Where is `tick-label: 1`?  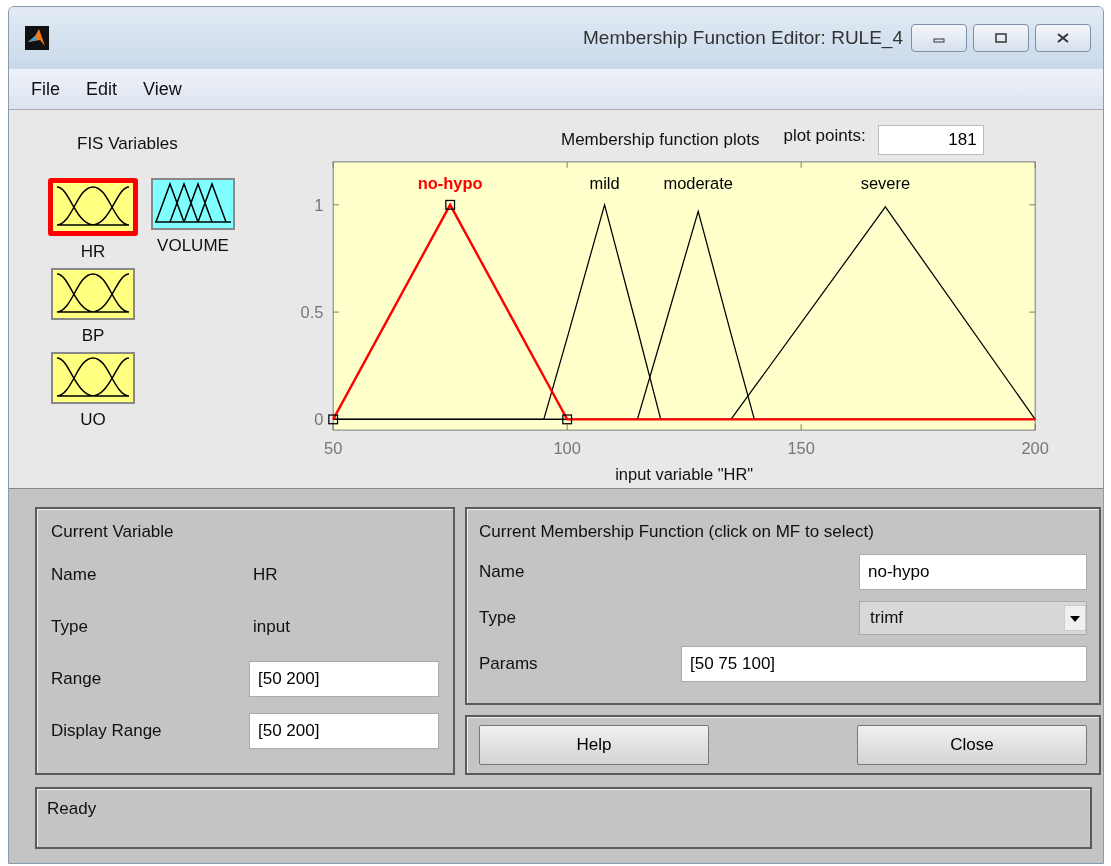
tick-label: 1 is located at coordinates (319, 204).